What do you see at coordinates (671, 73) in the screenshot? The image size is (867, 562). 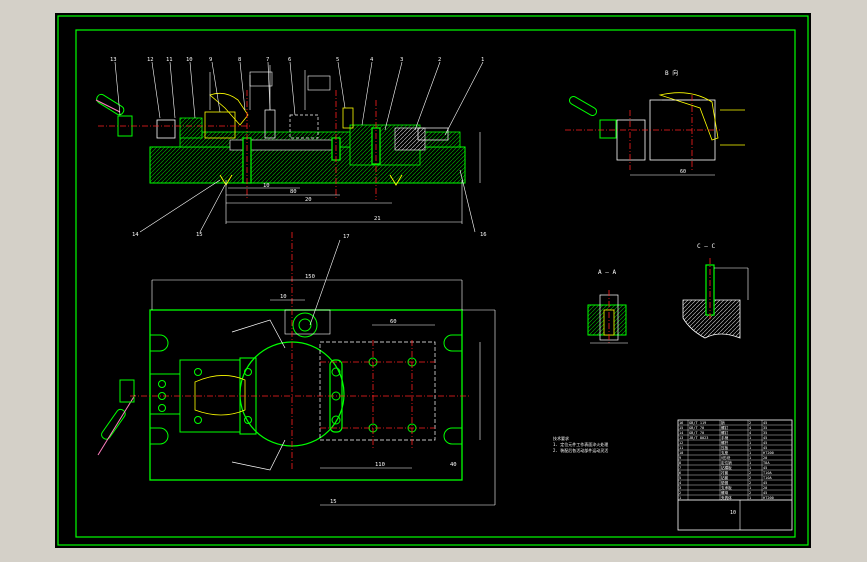 I see `view-b-title: B 向` at bounding box center [671, 73].